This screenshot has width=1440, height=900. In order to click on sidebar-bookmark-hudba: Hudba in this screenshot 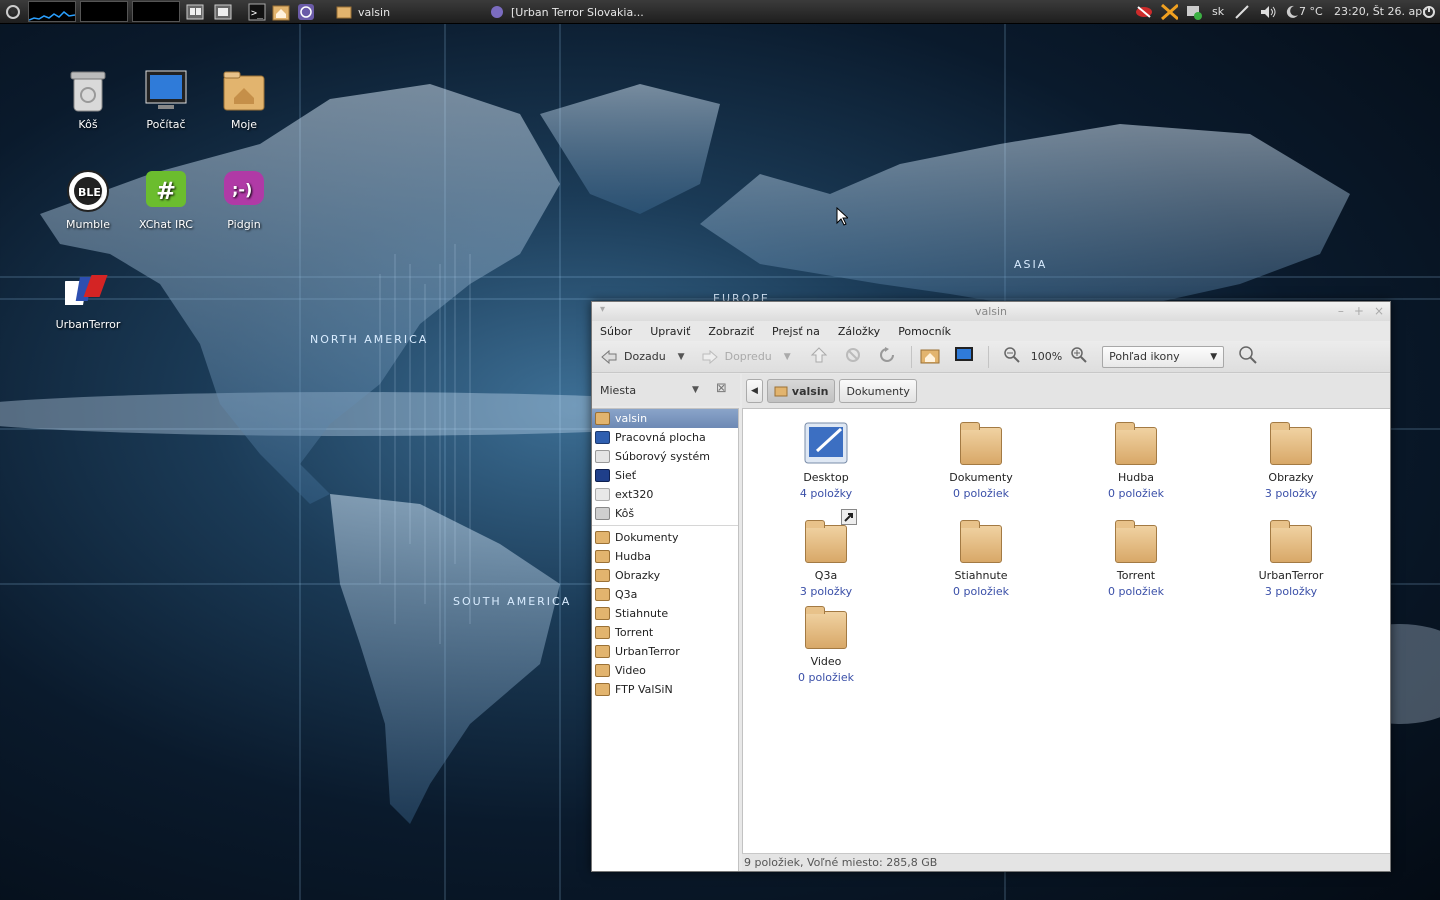, I will do `click(665, 556)`.